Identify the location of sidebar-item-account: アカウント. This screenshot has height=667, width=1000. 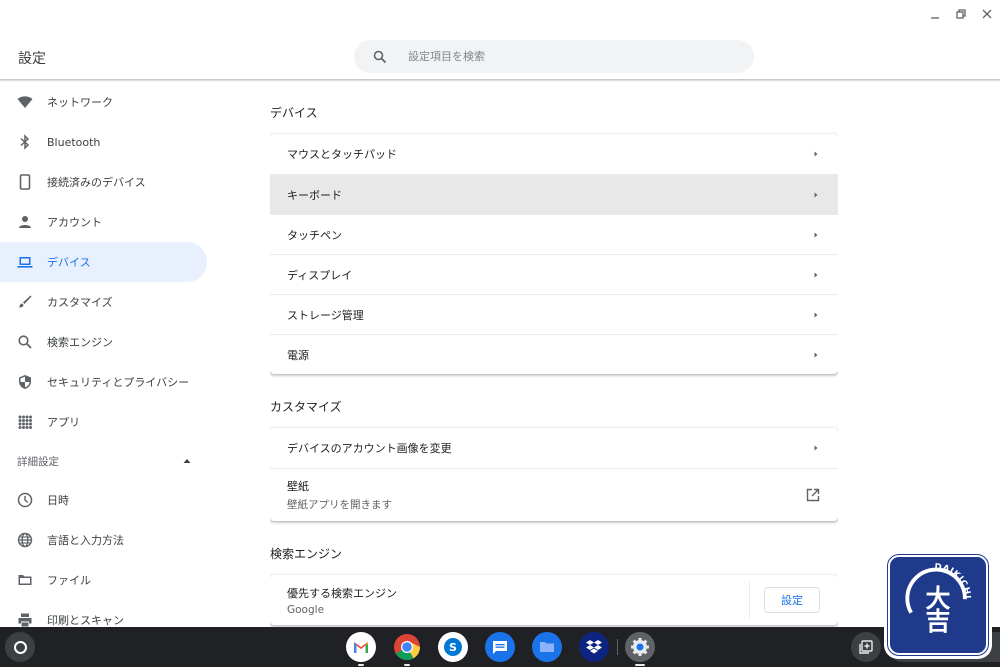
(103, 222).